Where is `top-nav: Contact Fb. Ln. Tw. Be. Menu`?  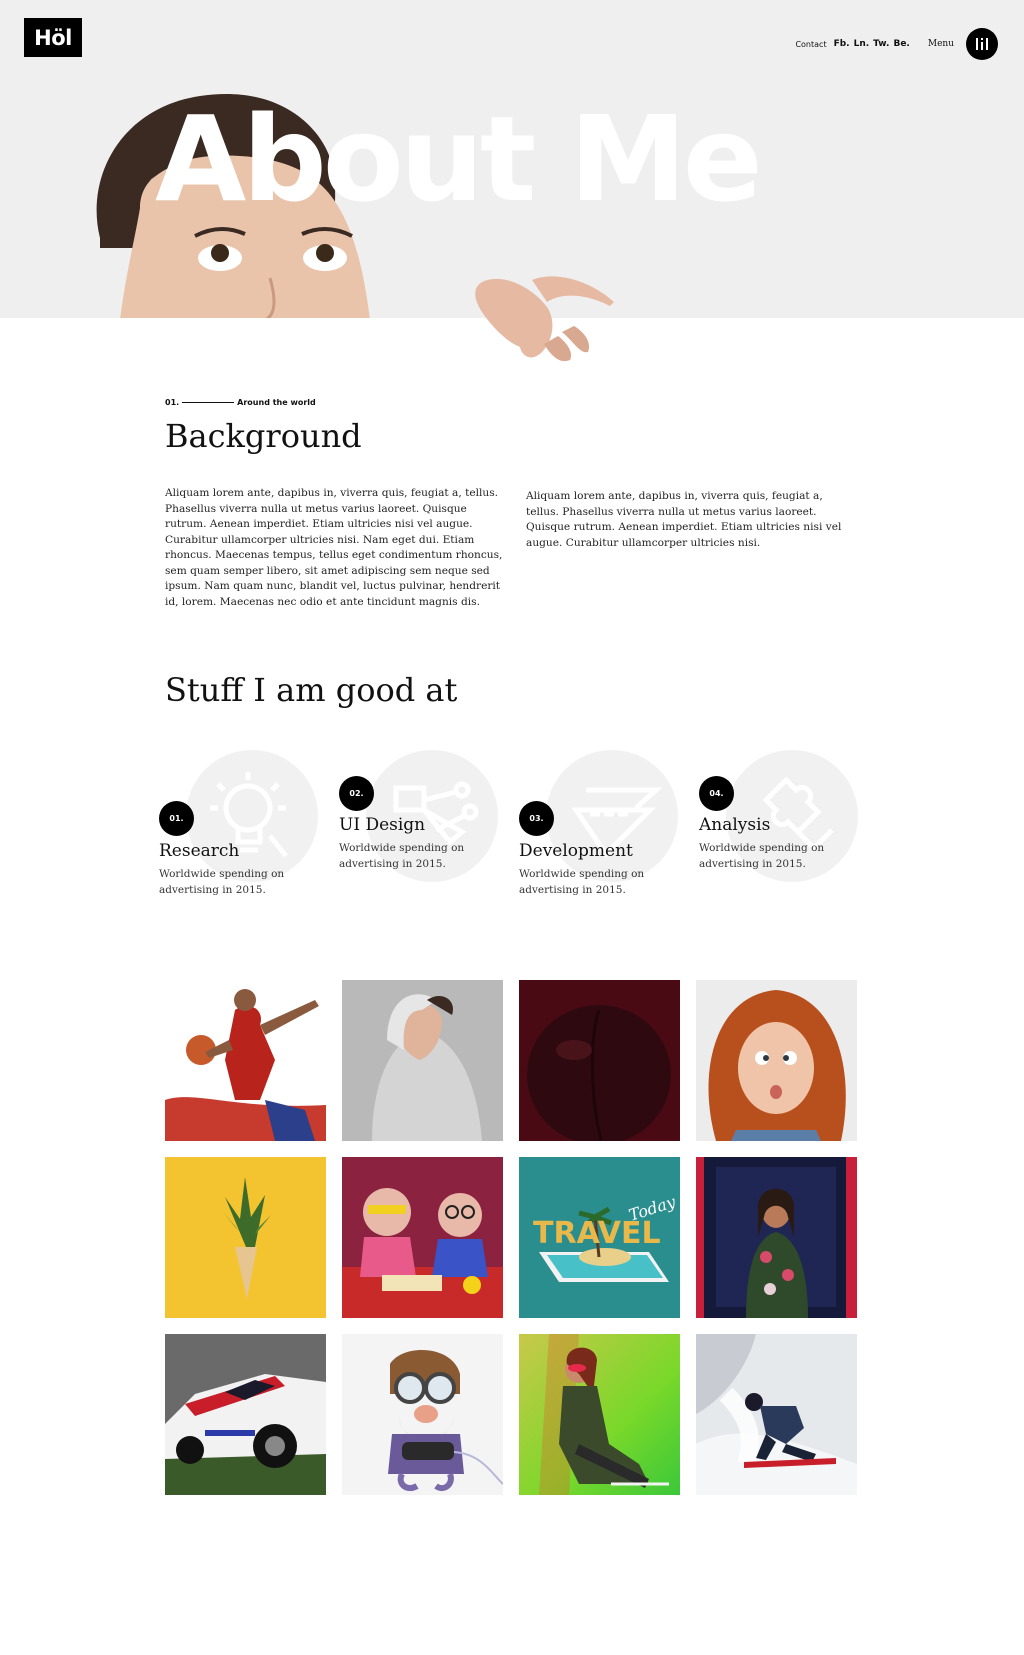 top-nav: Contact Fb. Ln. Tw. Be. Menu is located at coordinates (896, 44).